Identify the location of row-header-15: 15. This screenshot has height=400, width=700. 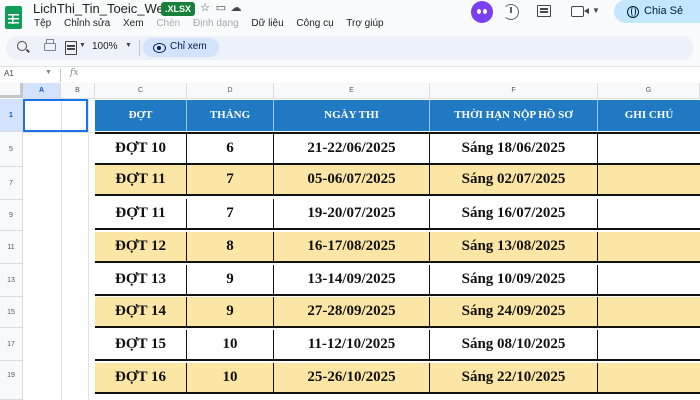
(11, 312).